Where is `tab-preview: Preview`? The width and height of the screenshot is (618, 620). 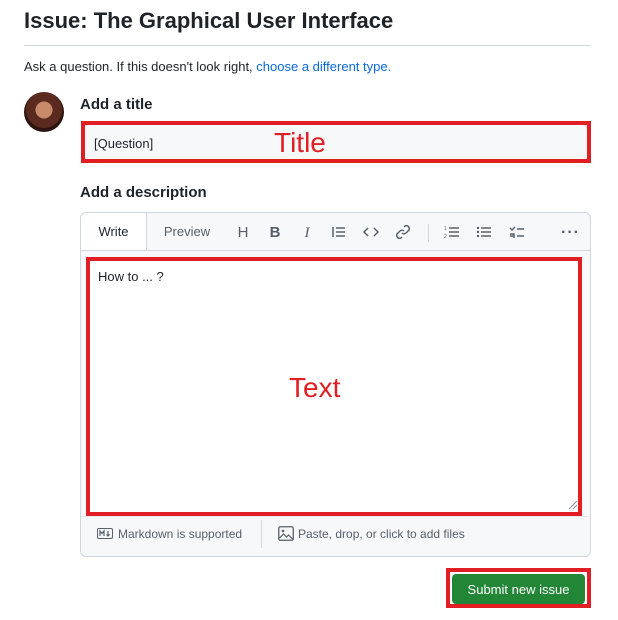 tab-preview: Preview is located at coordinates (187, 232).